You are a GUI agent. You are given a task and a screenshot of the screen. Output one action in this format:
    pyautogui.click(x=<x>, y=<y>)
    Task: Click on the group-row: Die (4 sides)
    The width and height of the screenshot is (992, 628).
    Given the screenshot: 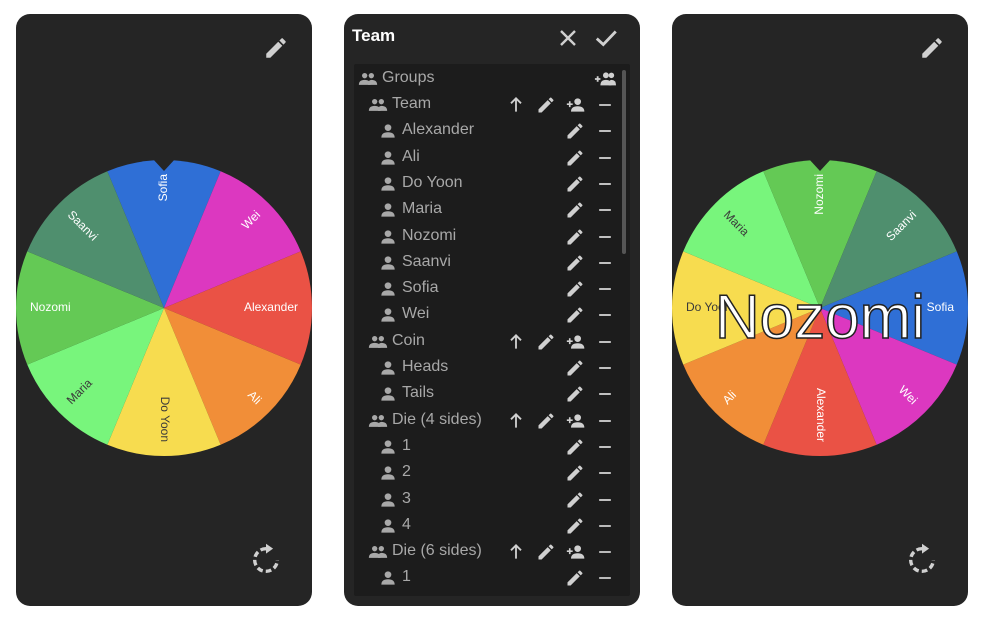 What is the action you would take?
    pyautogui.click(x=488, y=421)
    